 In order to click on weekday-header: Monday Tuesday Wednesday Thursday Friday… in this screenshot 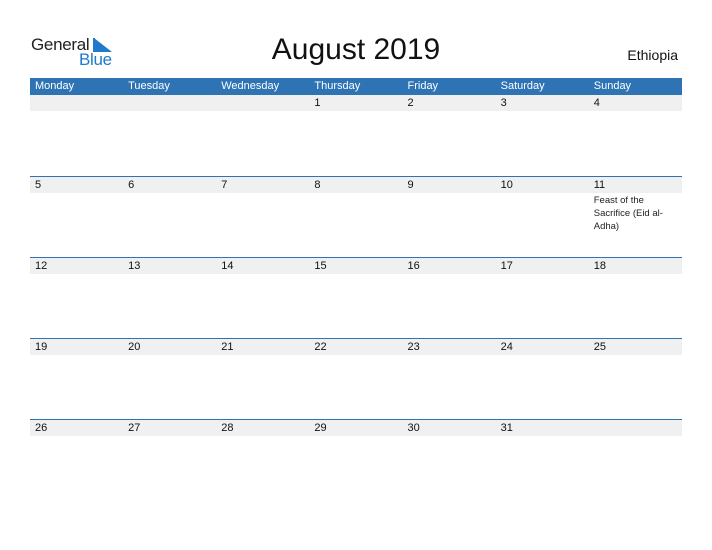, I will do `click(356, 86)`.